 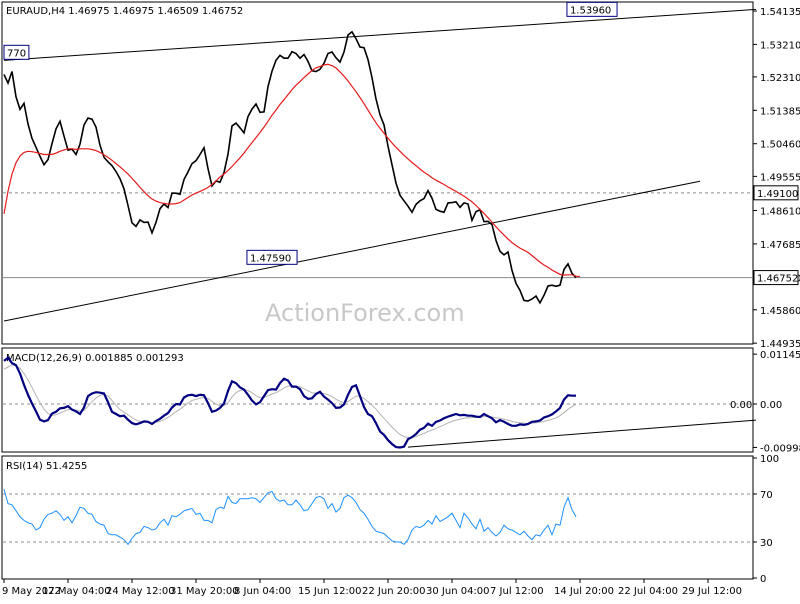 What do you see at coordinates (584, 591) in the screenshot?
I see `x-tick-label-9: 14 Jul 20:00` at bounding box center [584, 591].